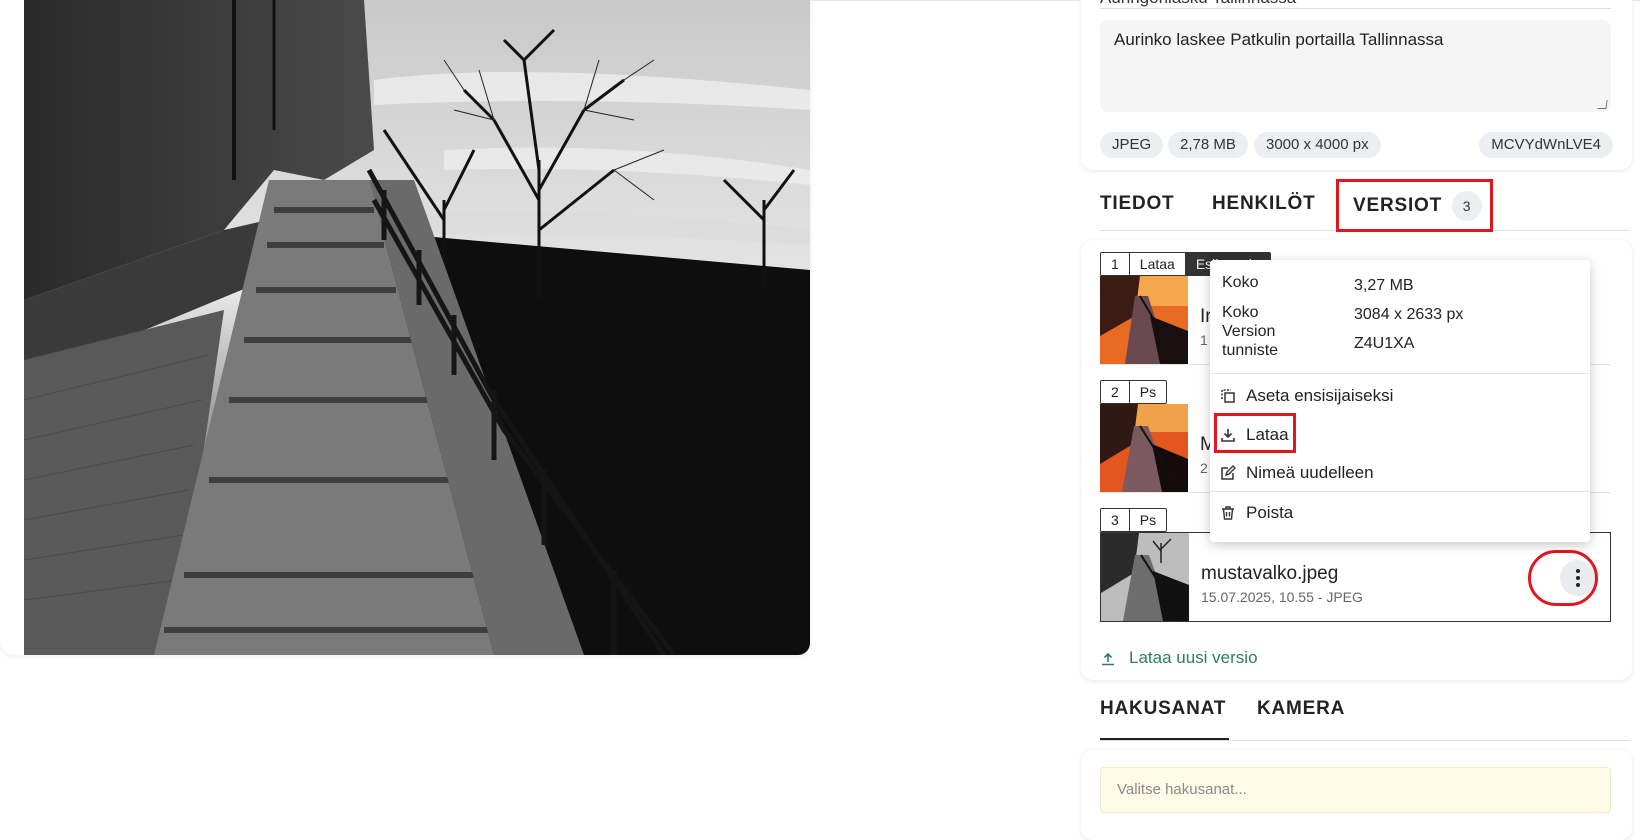  Describe the element at coordinates (1384, 343) in the screenshot. I see `menu-id-value: Z4U1XA` at that location.